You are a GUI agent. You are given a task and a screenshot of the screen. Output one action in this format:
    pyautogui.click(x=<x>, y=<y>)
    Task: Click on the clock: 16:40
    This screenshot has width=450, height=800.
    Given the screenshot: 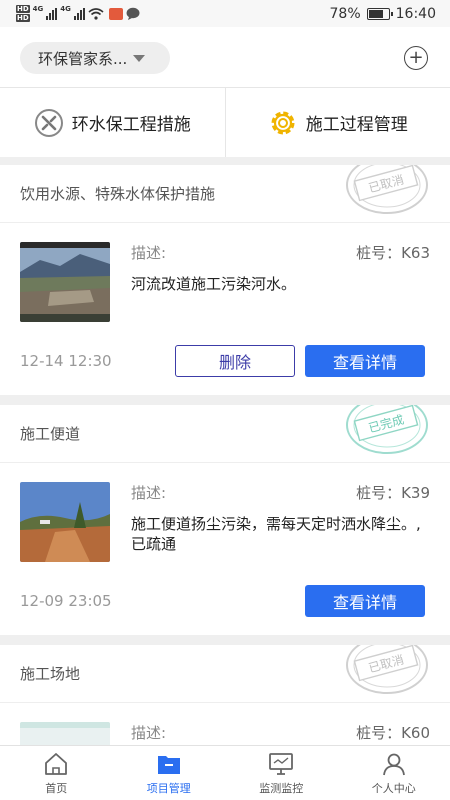 What is the action you would take?
    pyautogui.click(x=415, y=13)
    